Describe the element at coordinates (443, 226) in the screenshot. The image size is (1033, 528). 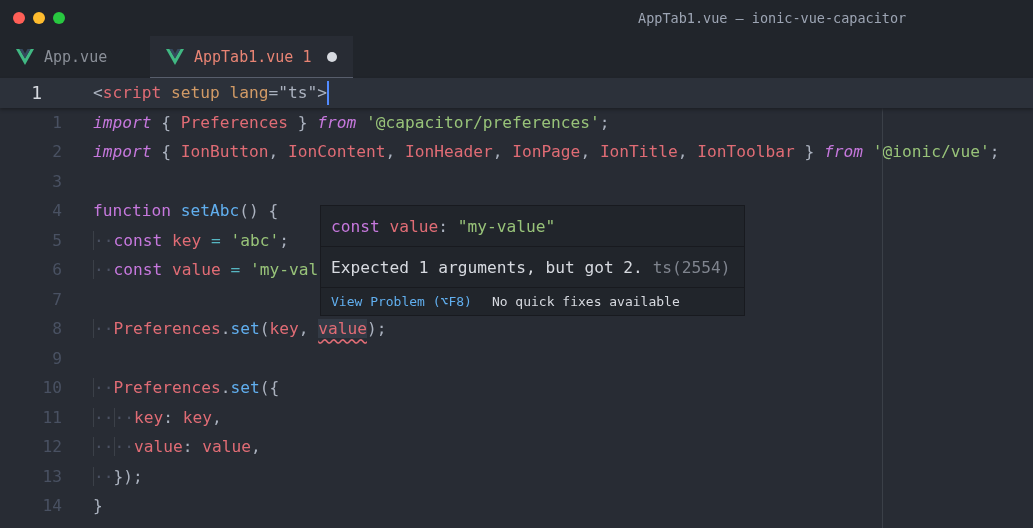
I see `type-signature: const value: "my-value"` at that location.